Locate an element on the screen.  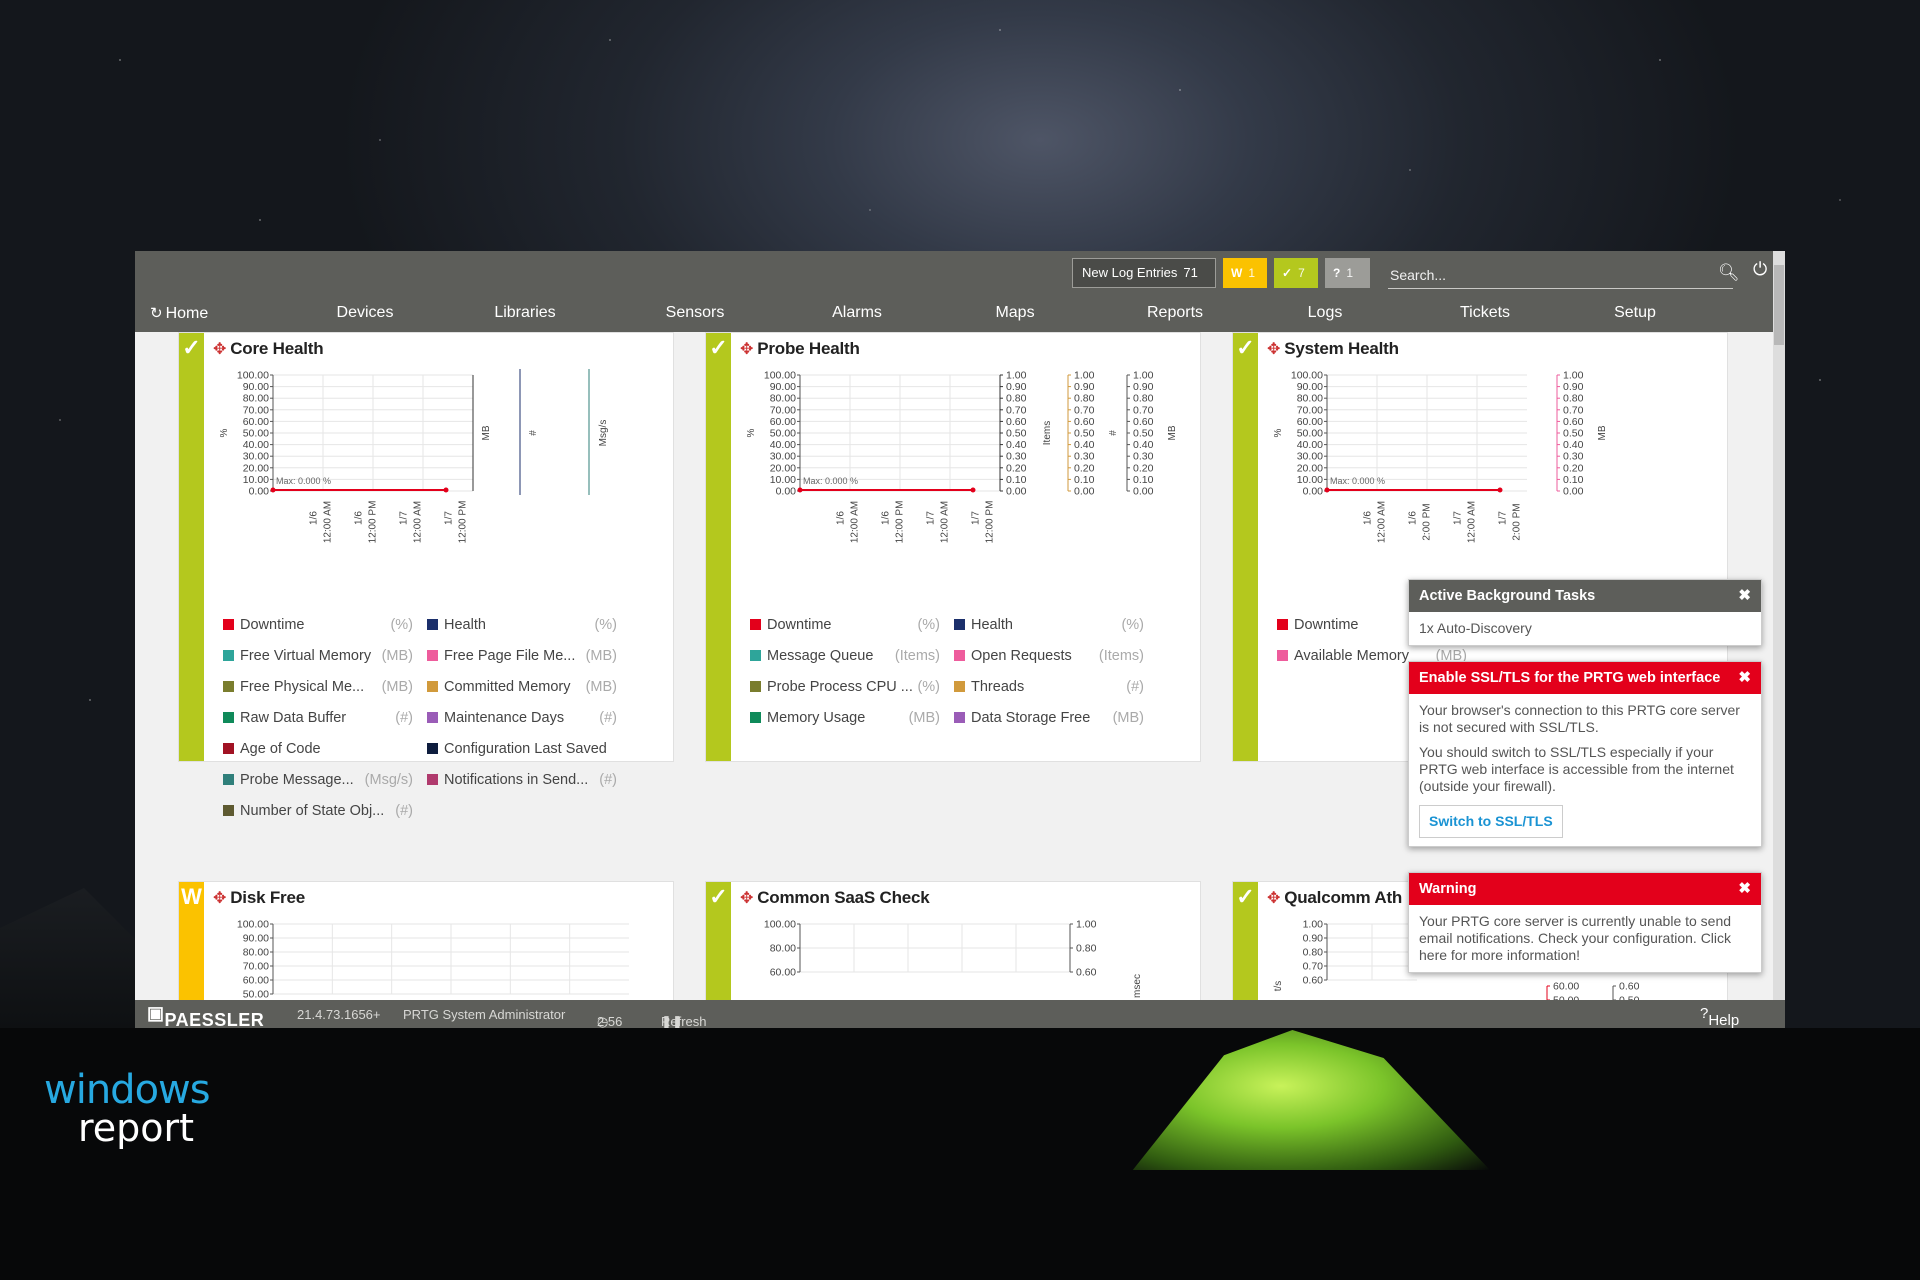
search-box is located at coordinates (1560, 276).